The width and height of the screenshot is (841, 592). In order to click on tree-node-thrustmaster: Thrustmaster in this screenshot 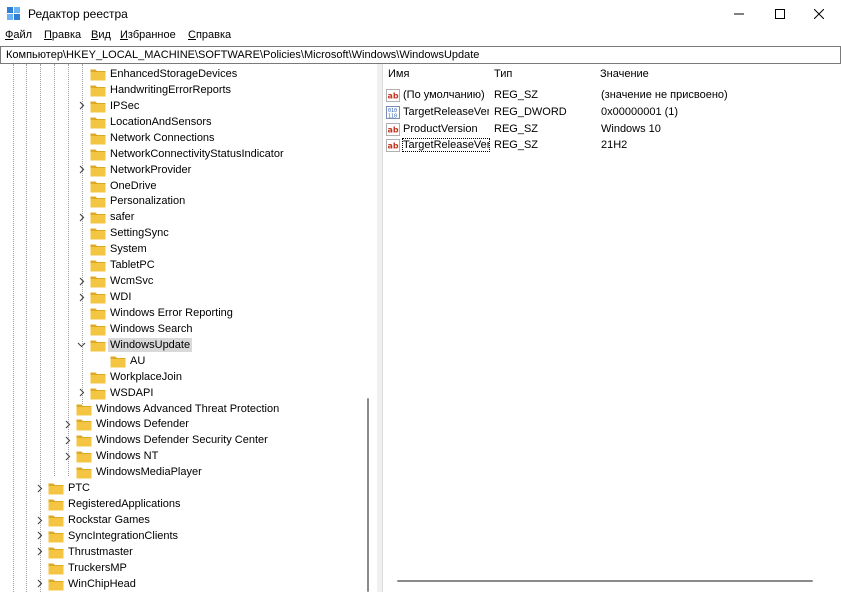, I will do `click(188, 552)`.